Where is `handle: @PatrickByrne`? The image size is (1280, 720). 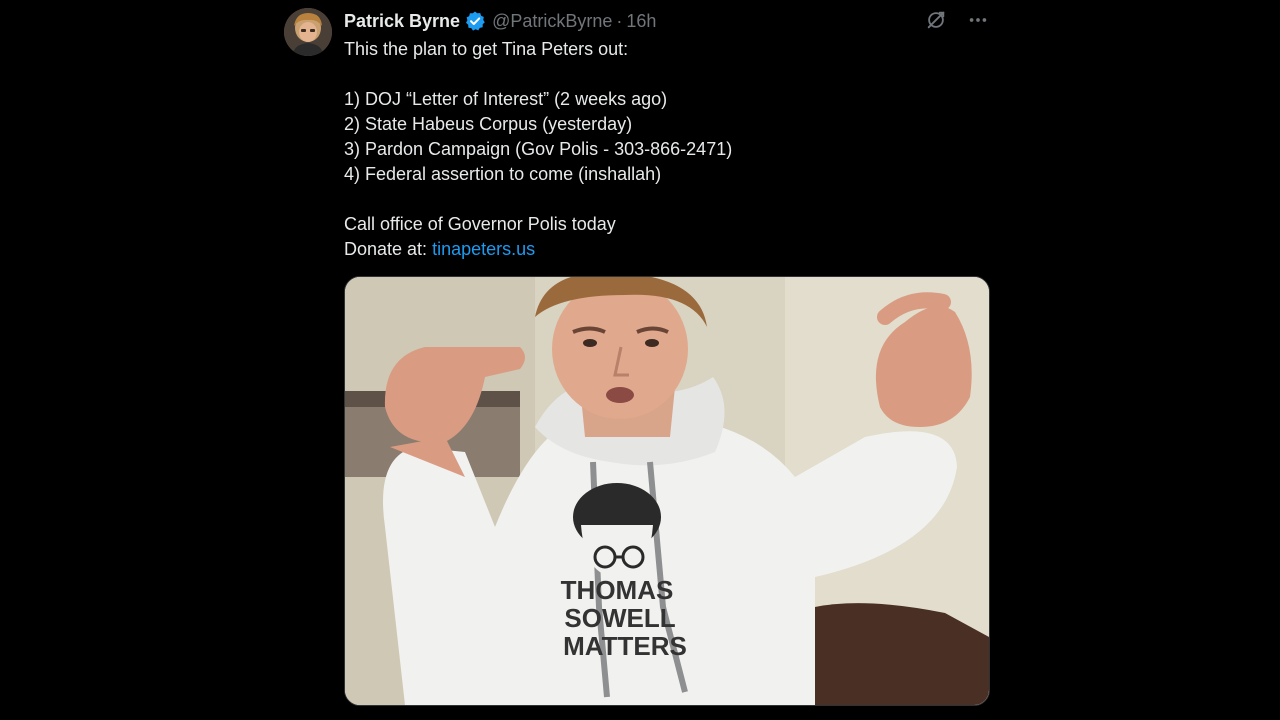 handle: @PatrickByrne is located at coordinates (552, 21).